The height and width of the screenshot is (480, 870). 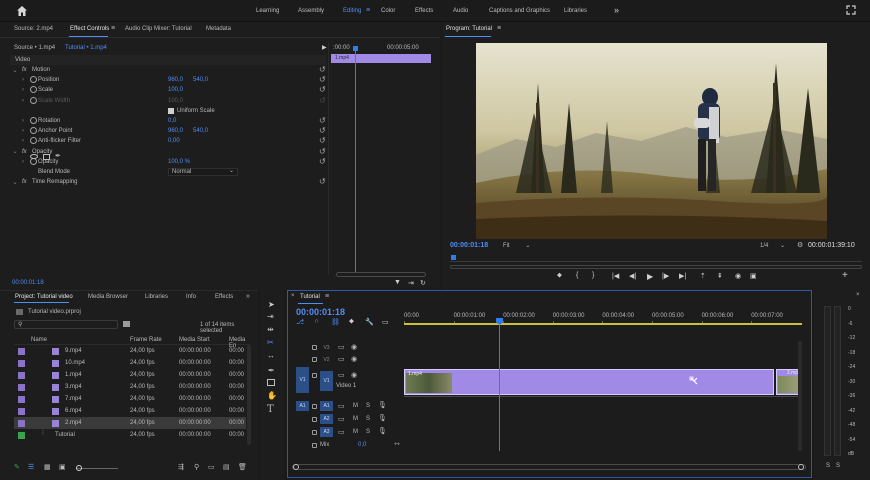 What do you see at coordinates (158, 29) in the screenshot?
I see `tab-audio-clip-mixer: Audio Clip Mixer: Tutorial` at bounding box center [158, 29].